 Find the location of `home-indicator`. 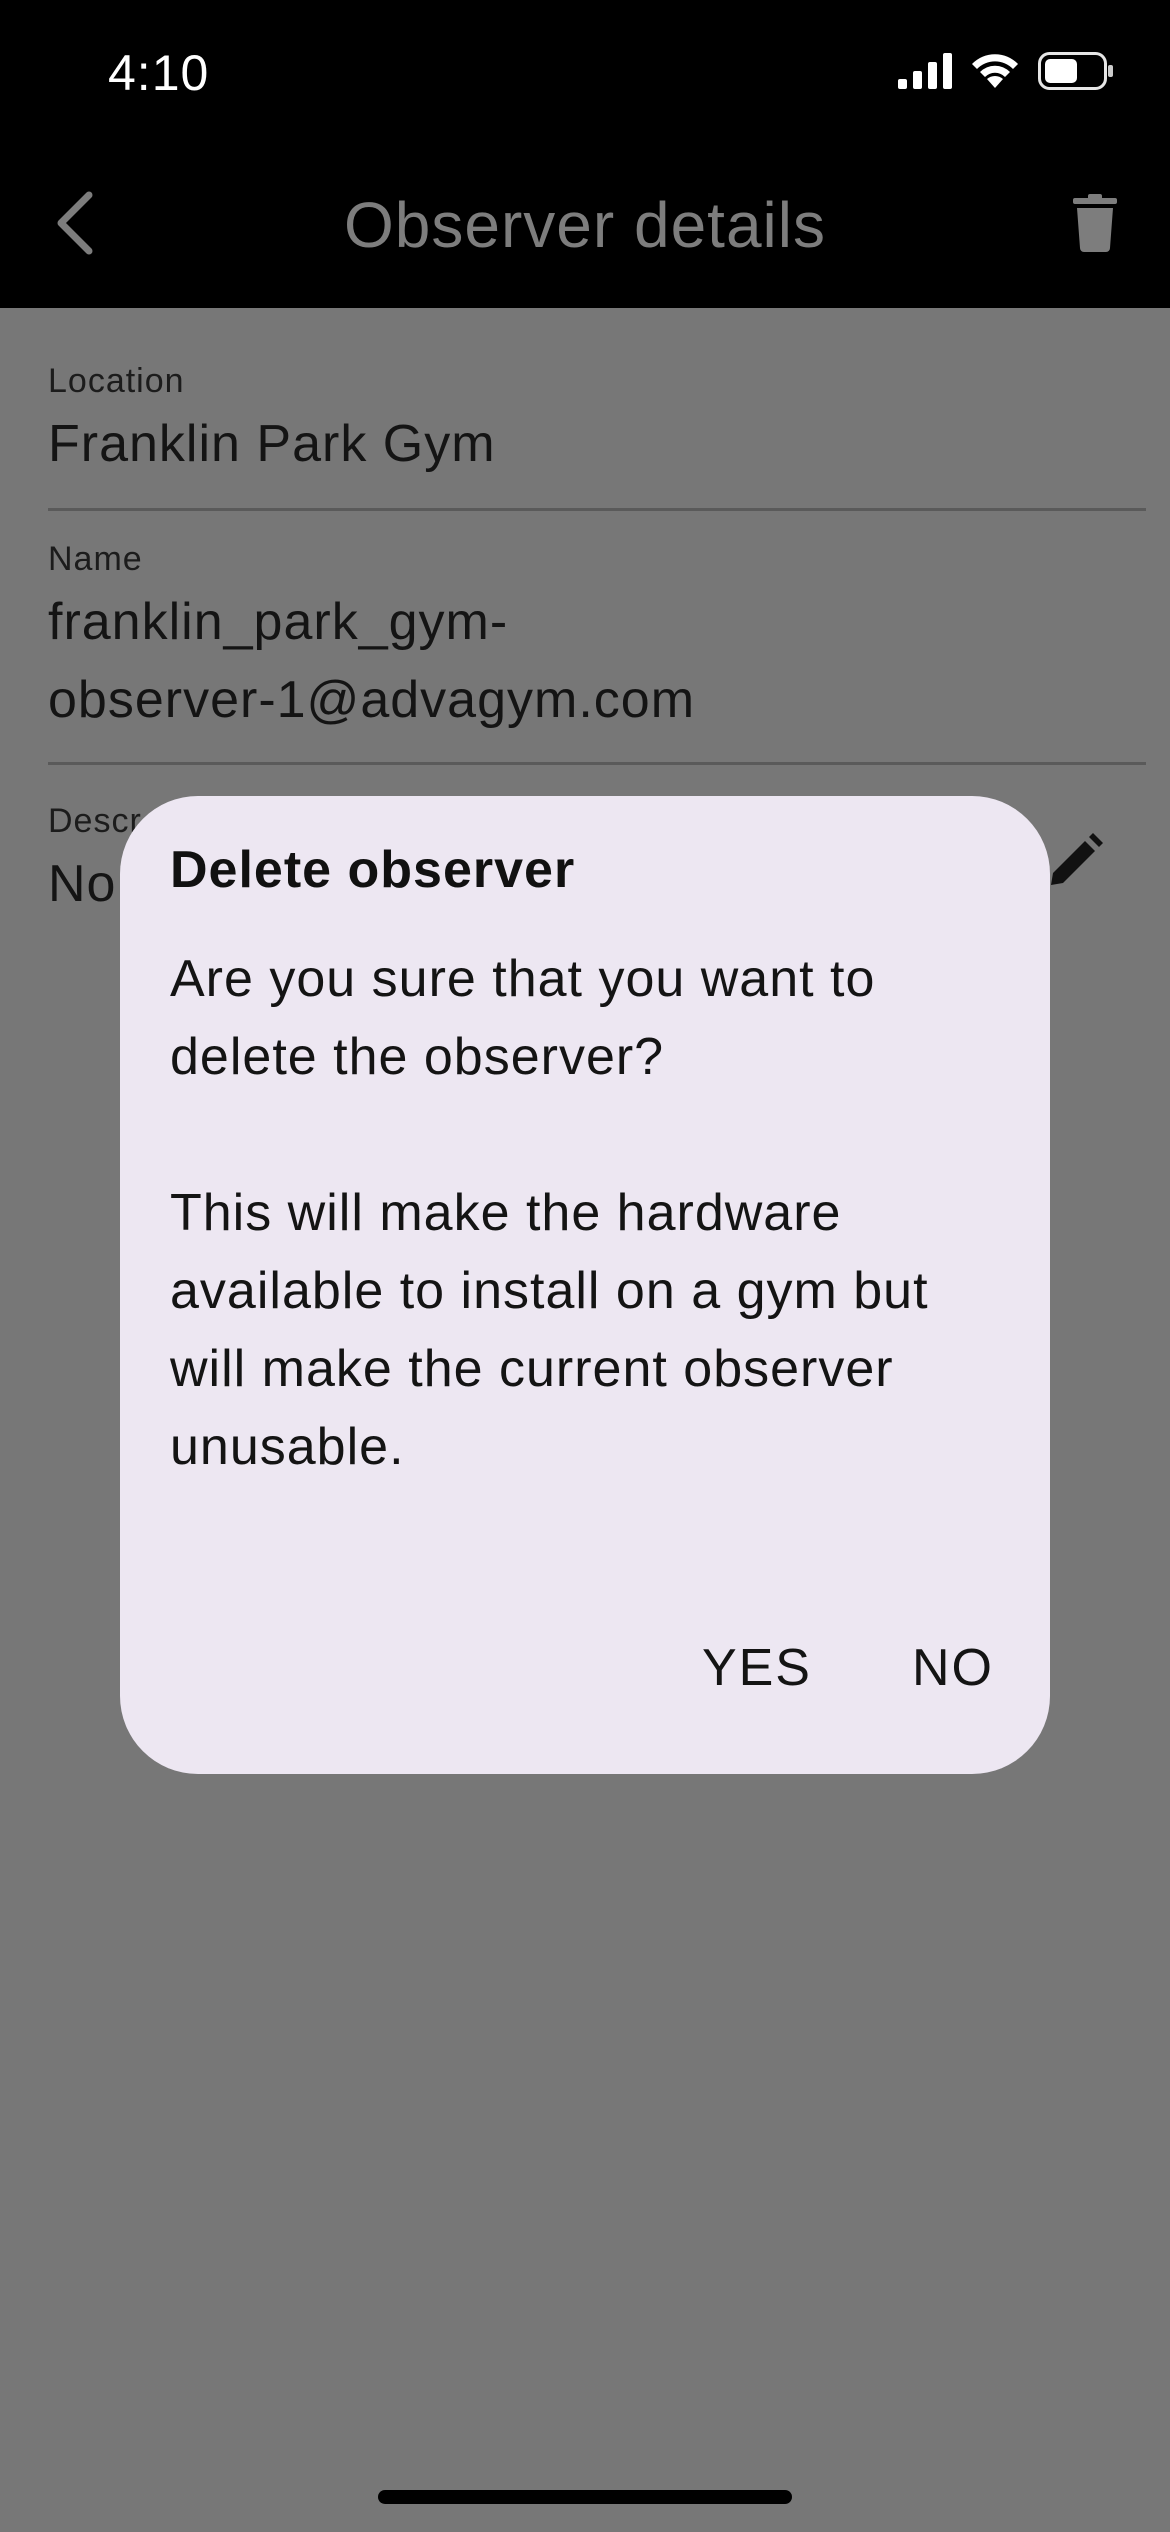

home-indicator is located at coordinates (585, 2497).